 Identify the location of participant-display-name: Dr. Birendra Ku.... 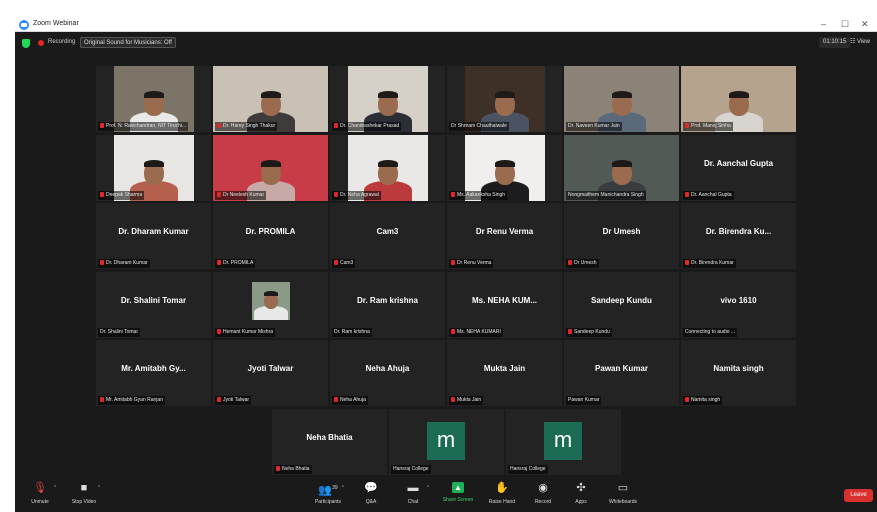
(738, 231).